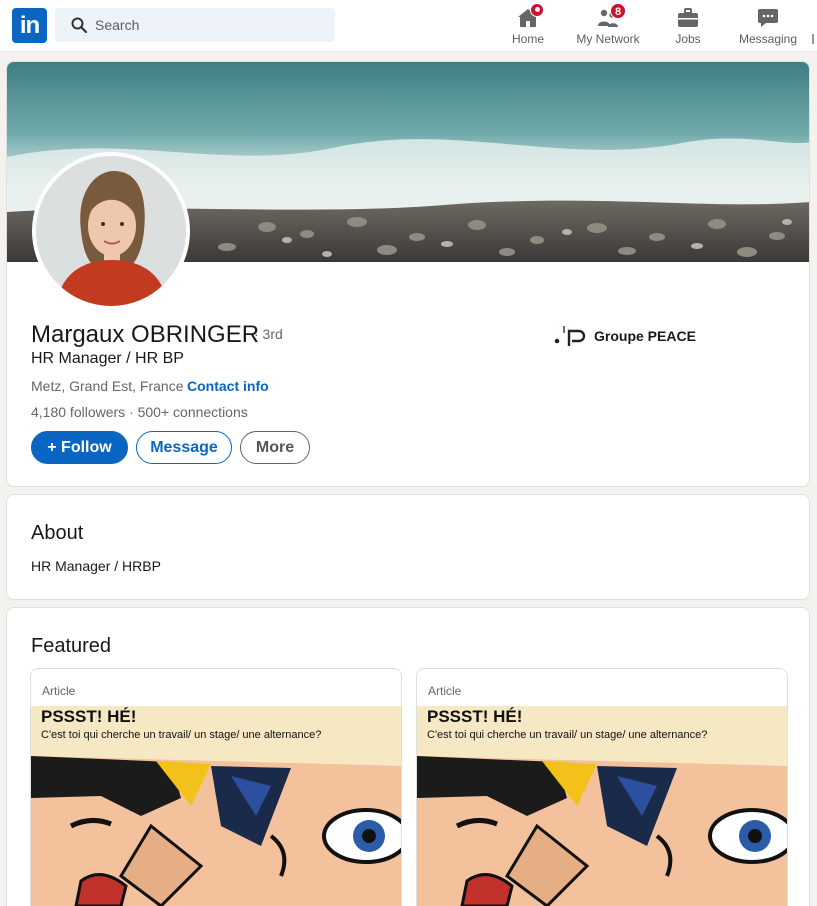 The height and width of the screenshot is (906, 817). Describe the element at coordinates (268, 334) in the screenshot. I see `connection-degree: · 3rd` at that location.